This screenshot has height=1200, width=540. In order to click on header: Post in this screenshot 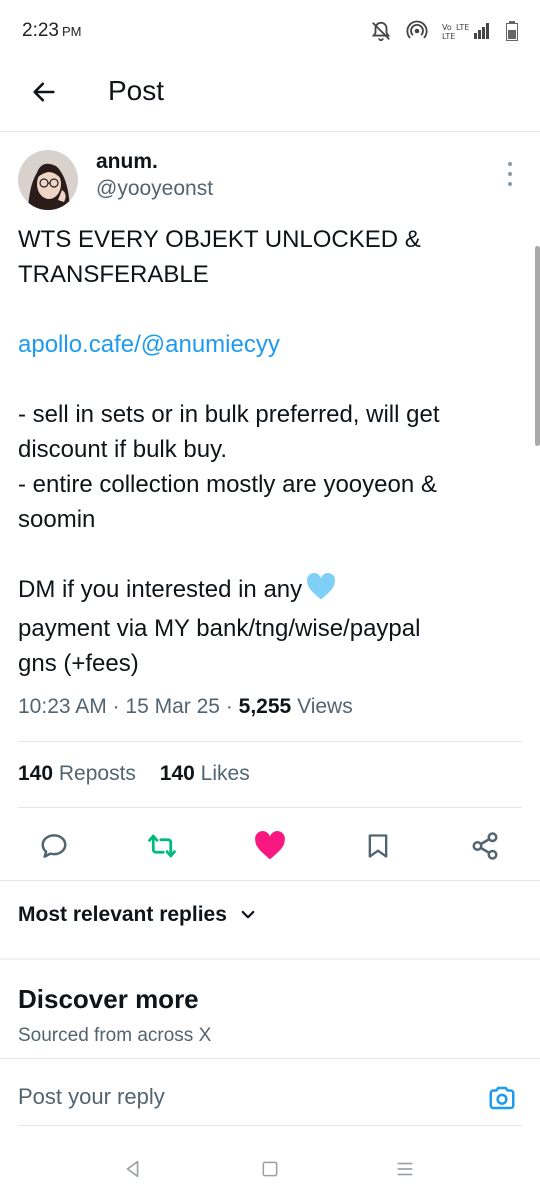, I will do `click(270, 97)`.